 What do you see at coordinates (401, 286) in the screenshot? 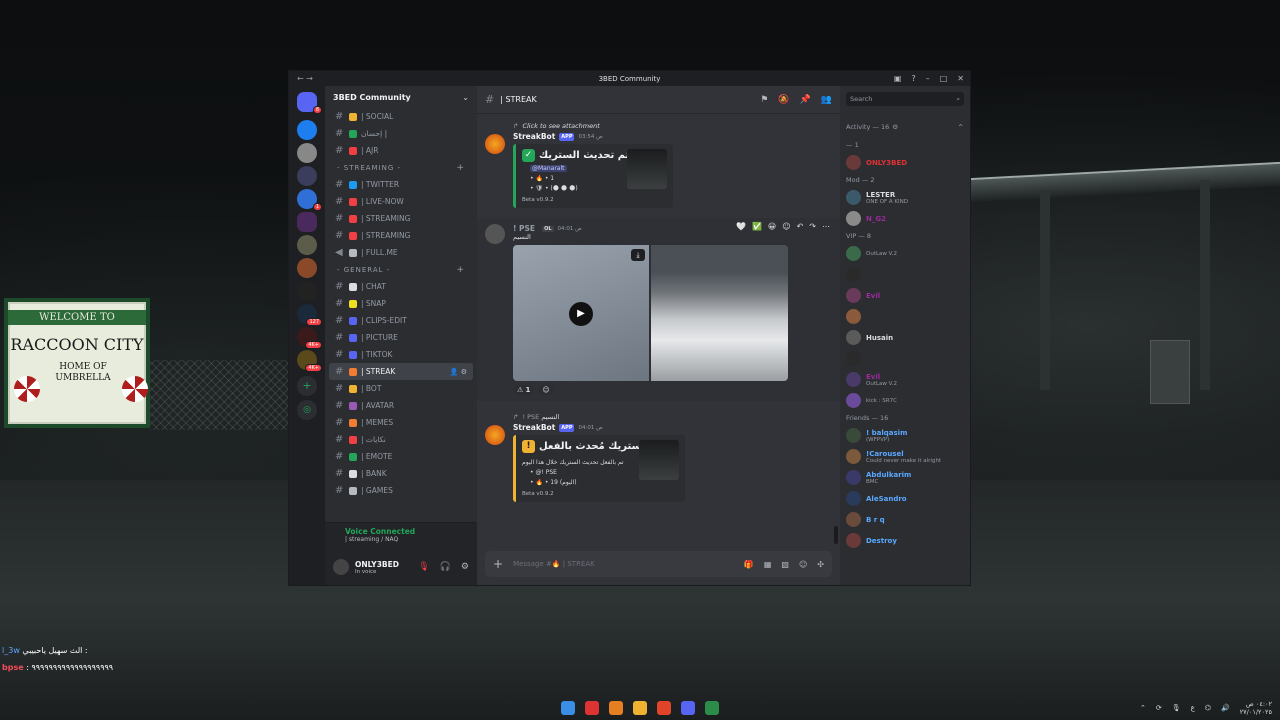
I see `channel-item: # | CHAT` at bounding box center [401, 286].